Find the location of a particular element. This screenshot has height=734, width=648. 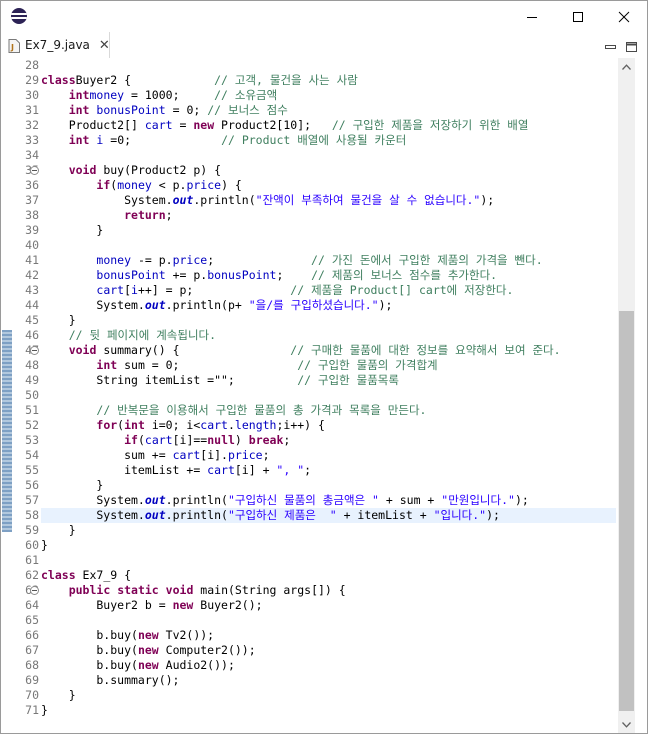

code-token: Buyer2 { is located at coordinates (145, 80).